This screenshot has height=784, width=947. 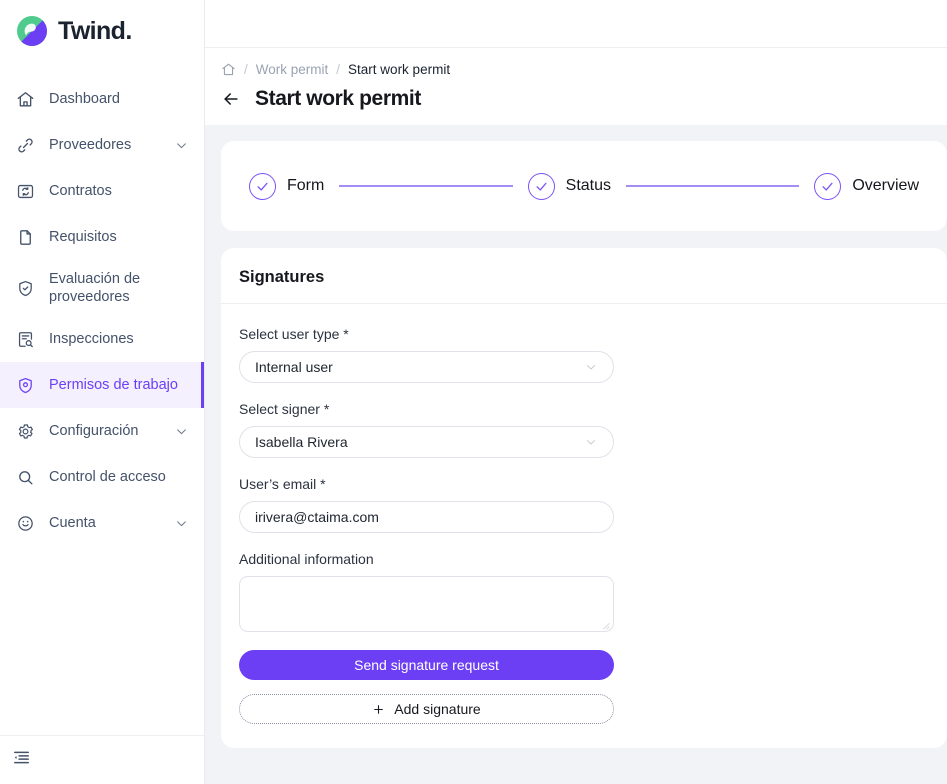 I want to click on email-label: User’s email *, so click(x=282, y=484).